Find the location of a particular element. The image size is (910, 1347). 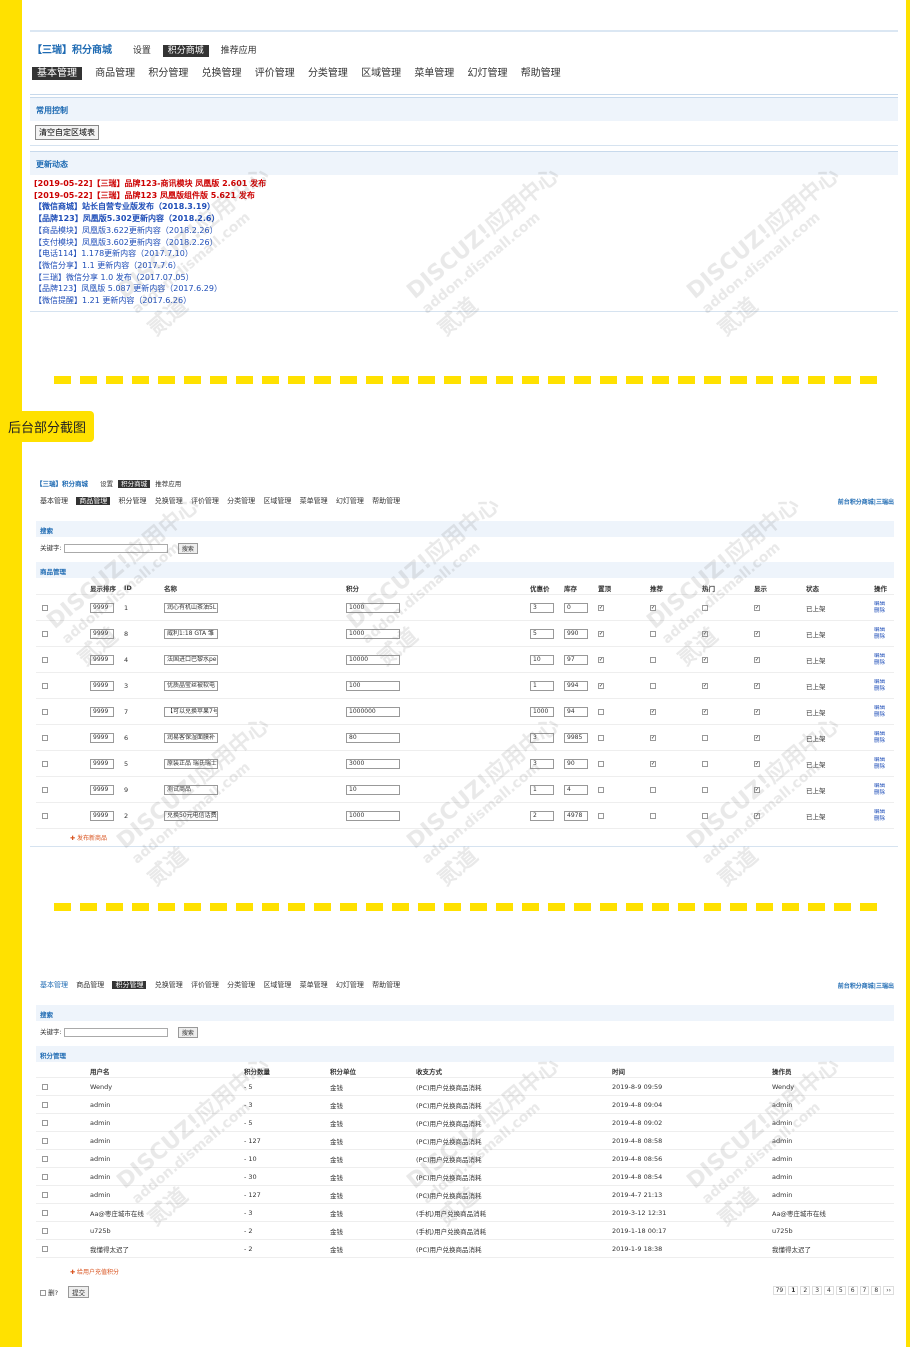

stock-input: 9985 is located at coordinates (576, 737).